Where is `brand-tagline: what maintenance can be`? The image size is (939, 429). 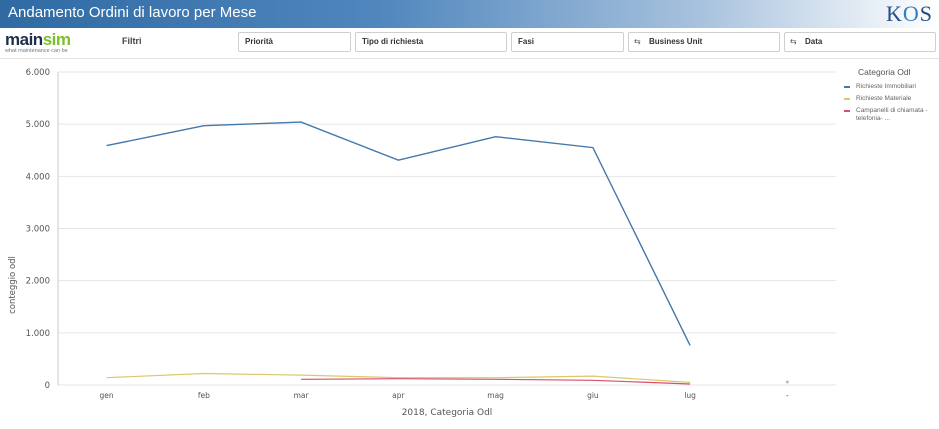
brand-tagline: what maintenance can be is located at coordinates (36, 51).